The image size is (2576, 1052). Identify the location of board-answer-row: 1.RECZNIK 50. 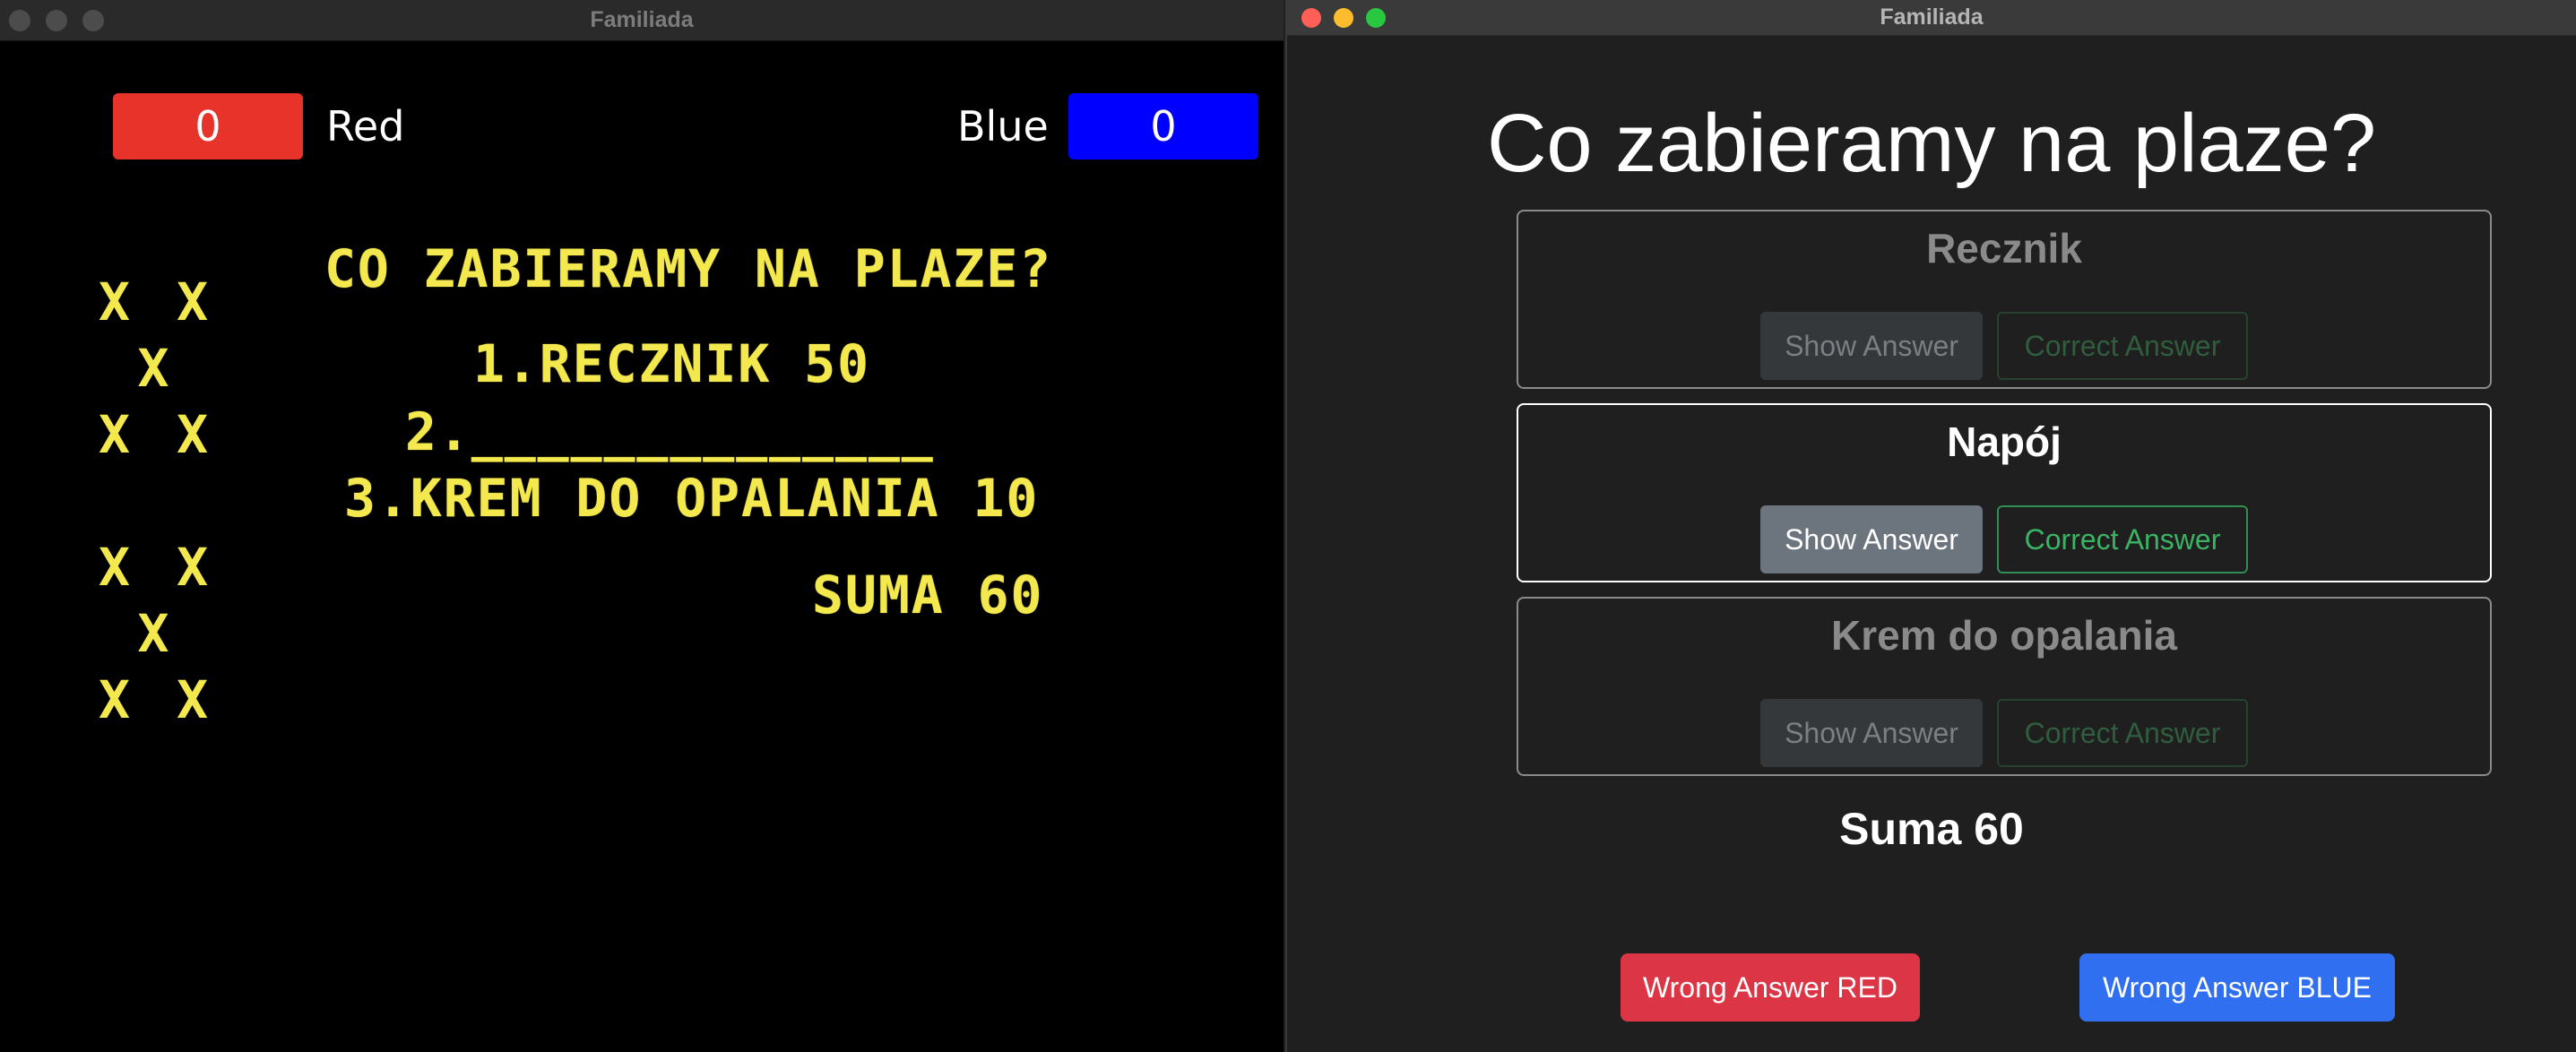
(672, 363).